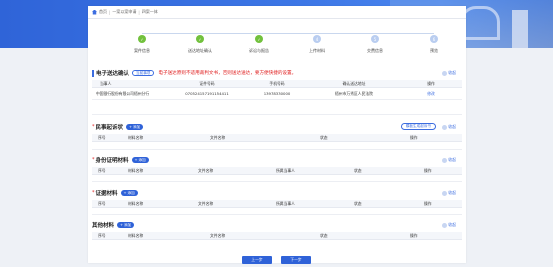 Image resolution: width=553 pixels, height=267 pixels. What do you see at coordinates (200, 50) in the screenshot?
I see `step-label: 送达地址确认` at bounding box center [200, 50].